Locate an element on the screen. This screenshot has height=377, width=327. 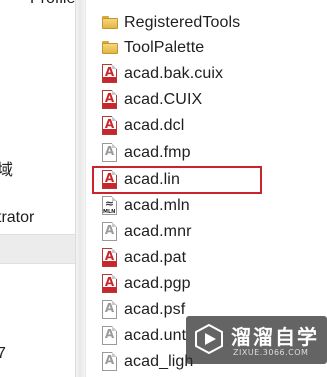
file-row-acad-bak-cuix: A acad.bak.cuix is located at coordinates (211, 74).